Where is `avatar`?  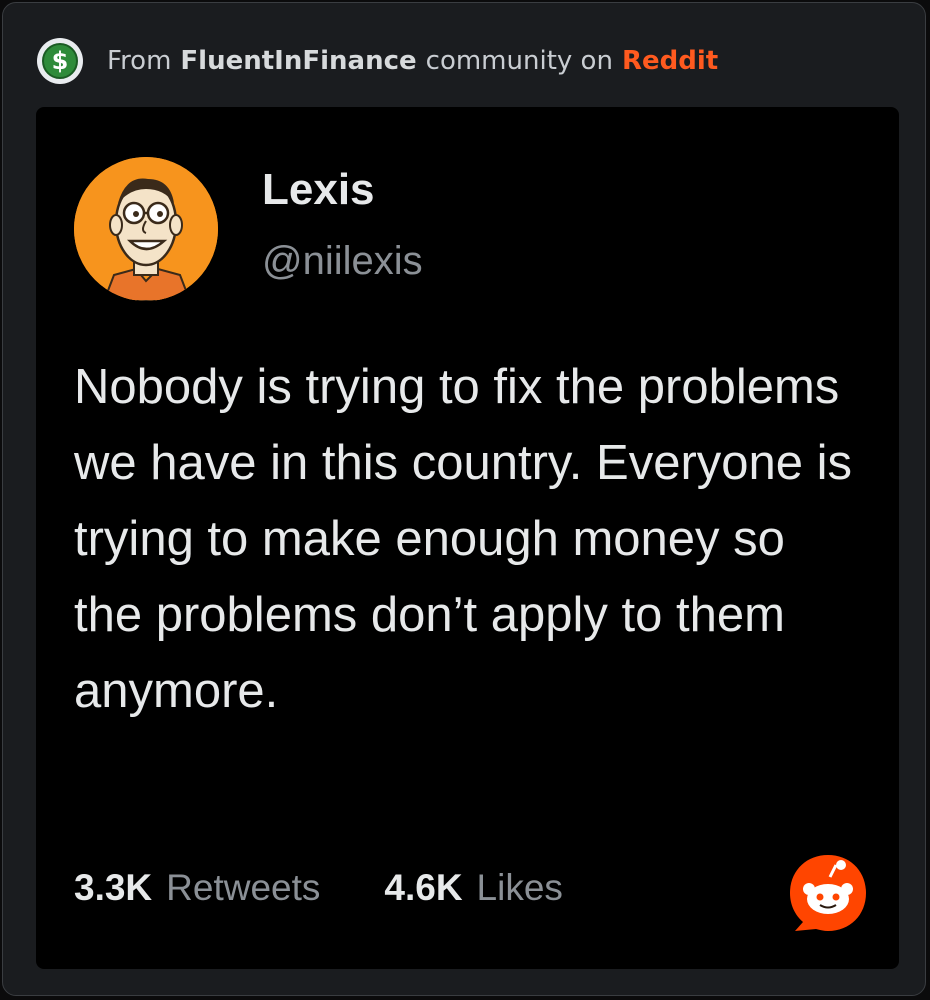
avatar is located at coordinates (146, 229).